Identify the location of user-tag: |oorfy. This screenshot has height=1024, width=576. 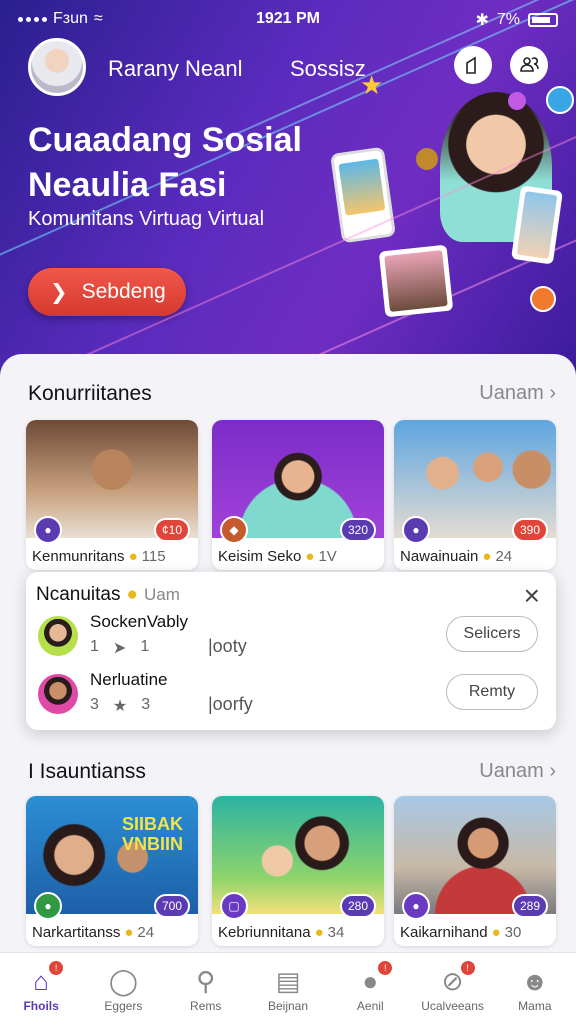
(230, 704).